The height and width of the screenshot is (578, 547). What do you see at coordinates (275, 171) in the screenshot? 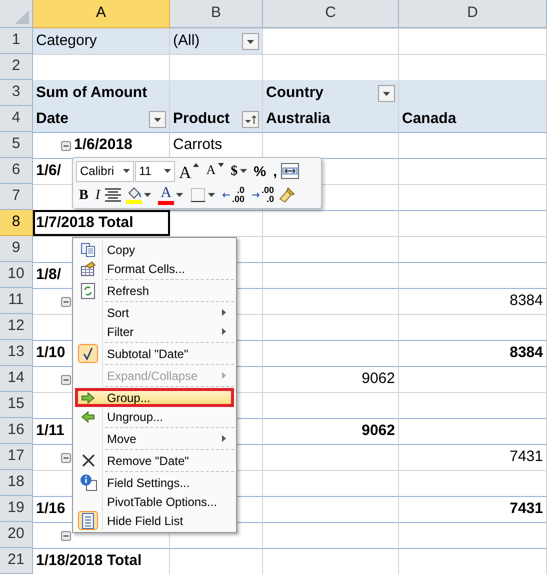
I see `format-button: ,` at bounding box center [275, 171].